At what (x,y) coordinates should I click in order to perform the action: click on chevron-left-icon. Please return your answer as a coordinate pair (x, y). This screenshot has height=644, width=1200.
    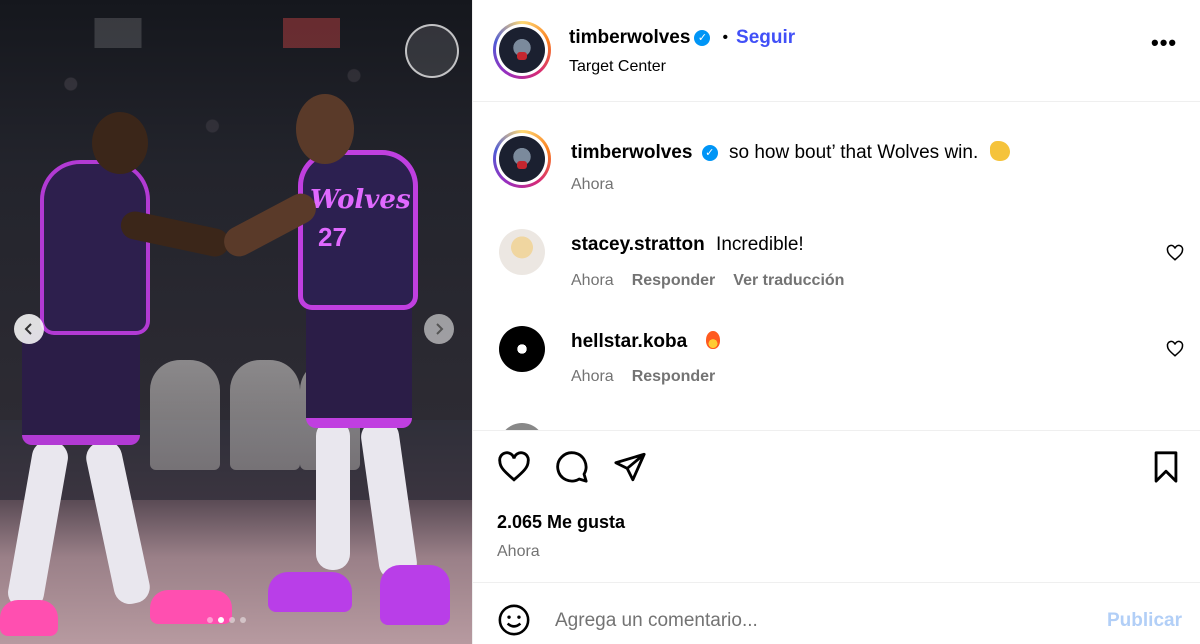
    Looking at the image, I should click on (28, 329).